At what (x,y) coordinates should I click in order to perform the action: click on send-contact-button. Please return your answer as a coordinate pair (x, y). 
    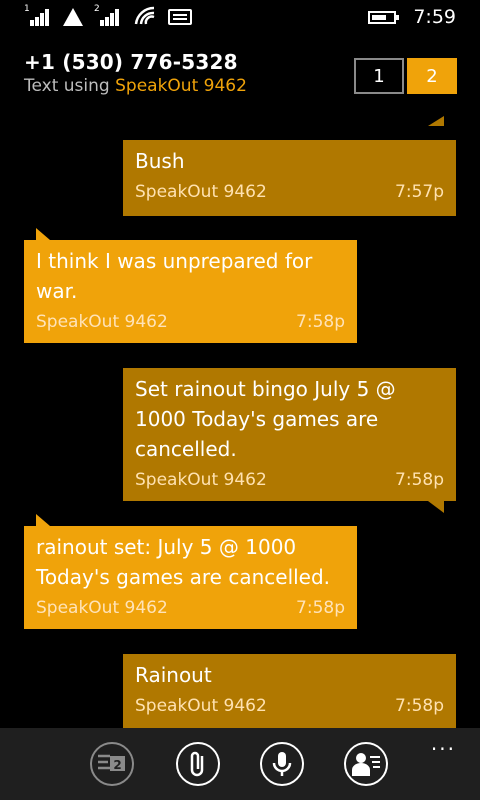
    Looking at the image, I should click on (366, 764).